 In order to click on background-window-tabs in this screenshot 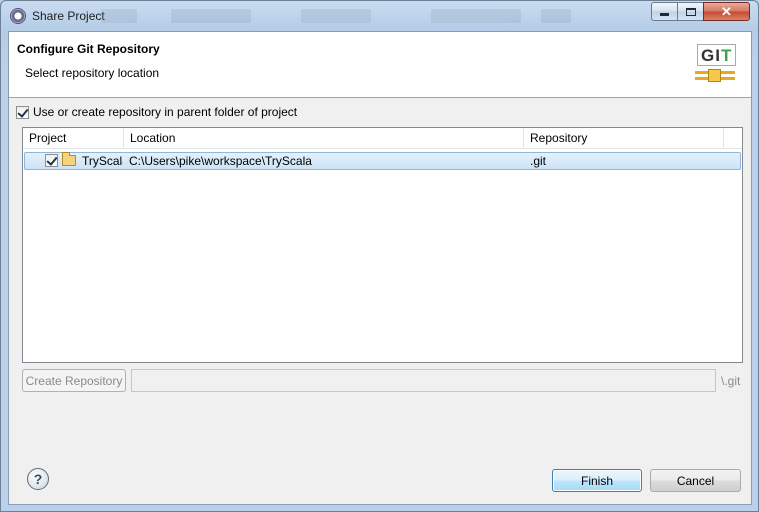, I will do `click(341, 16)`.